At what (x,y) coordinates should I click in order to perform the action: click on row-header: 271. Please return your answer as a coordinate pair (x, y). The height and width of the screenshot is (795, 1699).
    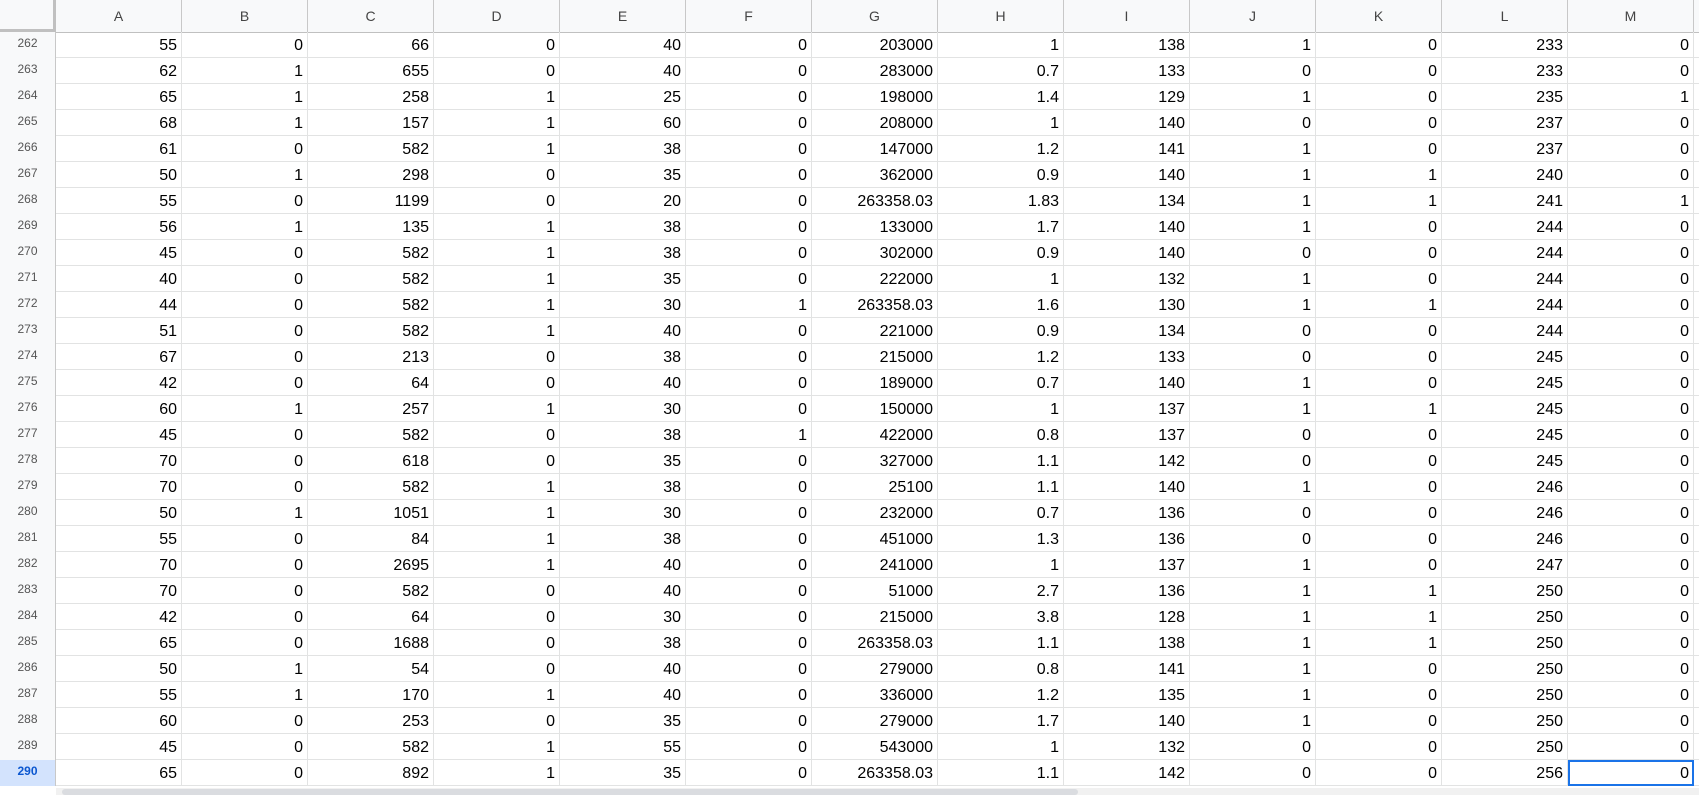
    Looking at the image, I should click on (28, 279).